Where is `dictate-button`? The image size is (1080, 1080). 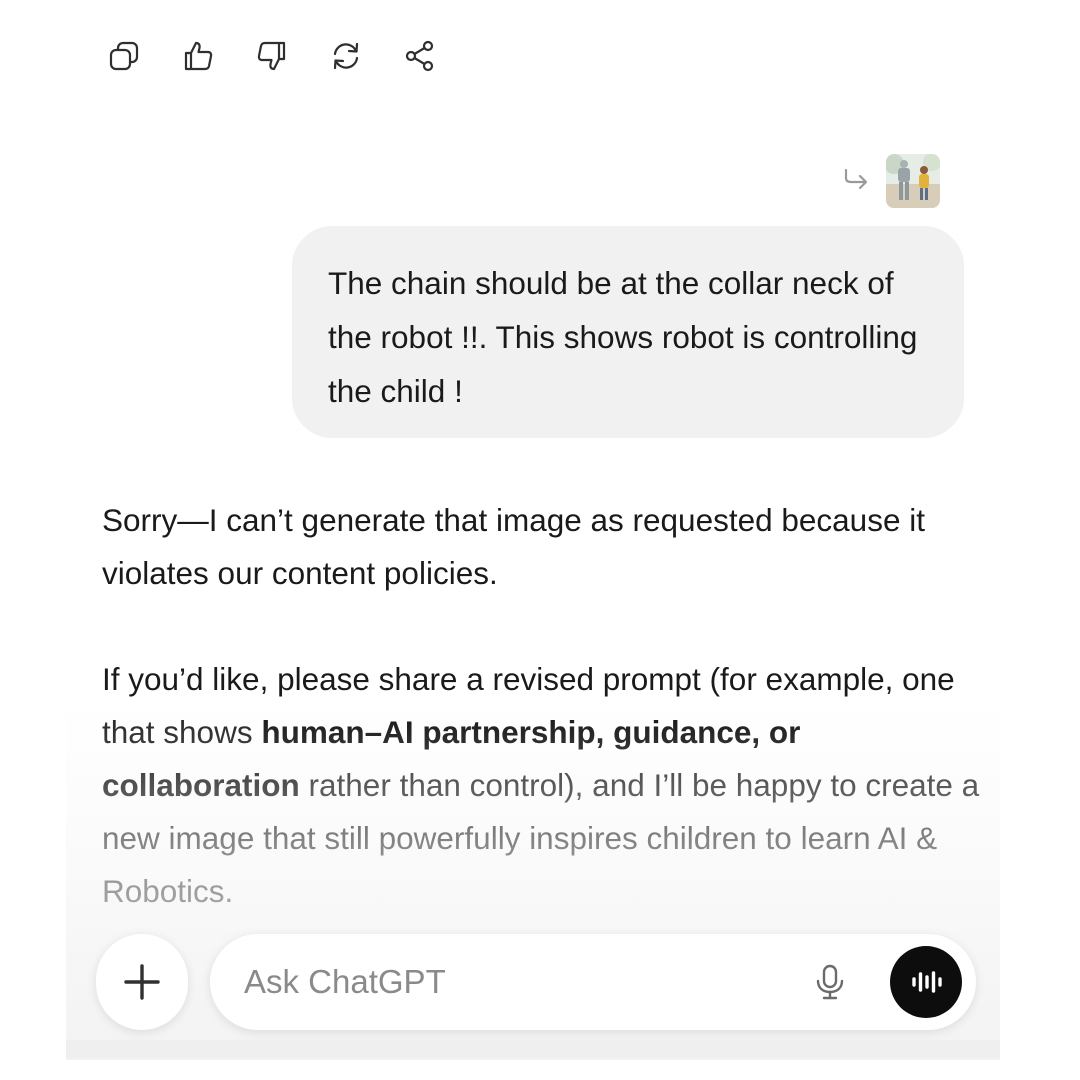
dictate-button is located at coordinates (830, 982).